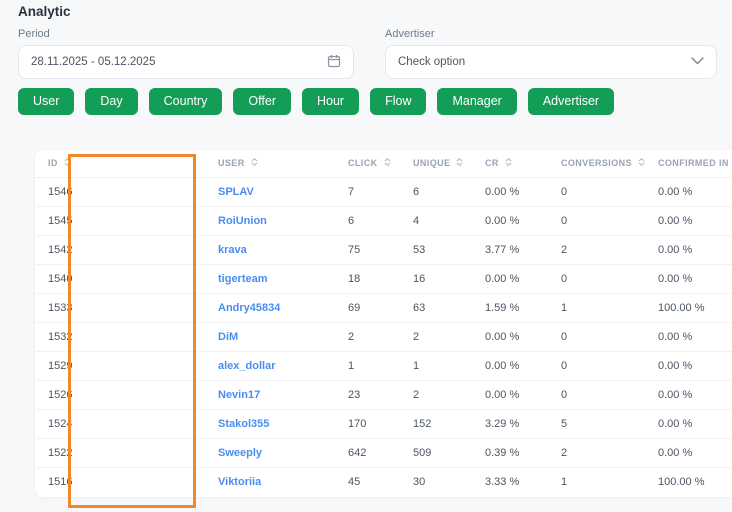 The image size is (732, 512). What do you see at coordinates (240, 453) in the screenshot?
I see `user-link: Sweeply` at bounding box center [240, 453].